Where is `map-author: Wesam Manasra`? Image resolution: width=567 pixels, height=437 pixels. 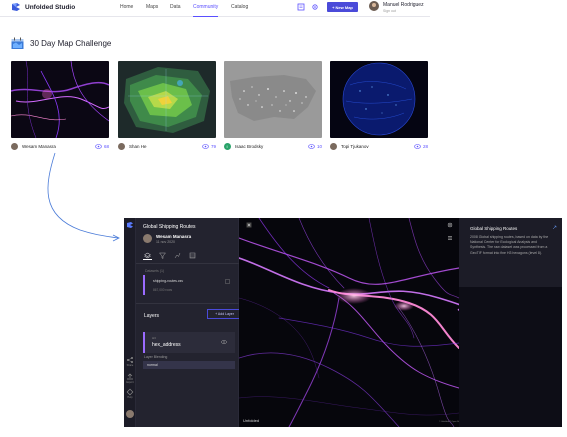
map-author: Wesam Manasra is located at coordinates (174, 236).